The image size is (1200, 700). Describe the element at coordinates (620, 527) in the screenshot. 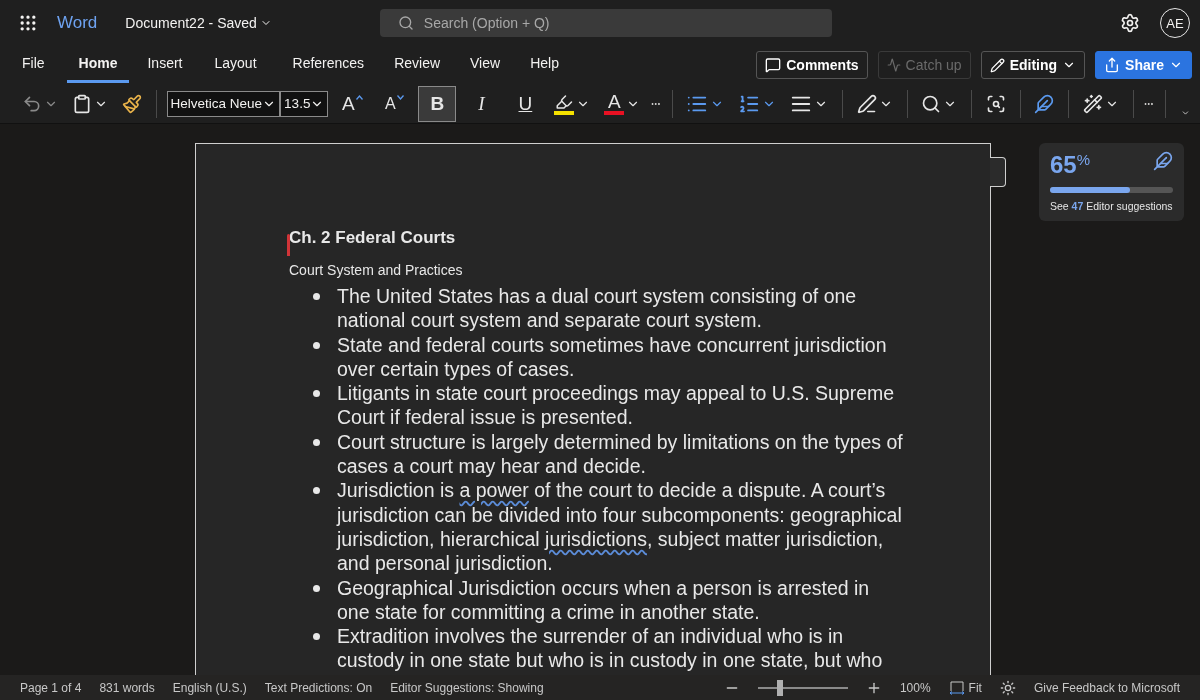

I see `bullet-item: Jurisdiction is a power of the court to decide a dispute. A court’s jurisdiction can be divided into four subcomponents: geographical jurisdiction, hierarchical jurisdictions, subject matter jurisdiction, and personal jurisdiction.` at that location.